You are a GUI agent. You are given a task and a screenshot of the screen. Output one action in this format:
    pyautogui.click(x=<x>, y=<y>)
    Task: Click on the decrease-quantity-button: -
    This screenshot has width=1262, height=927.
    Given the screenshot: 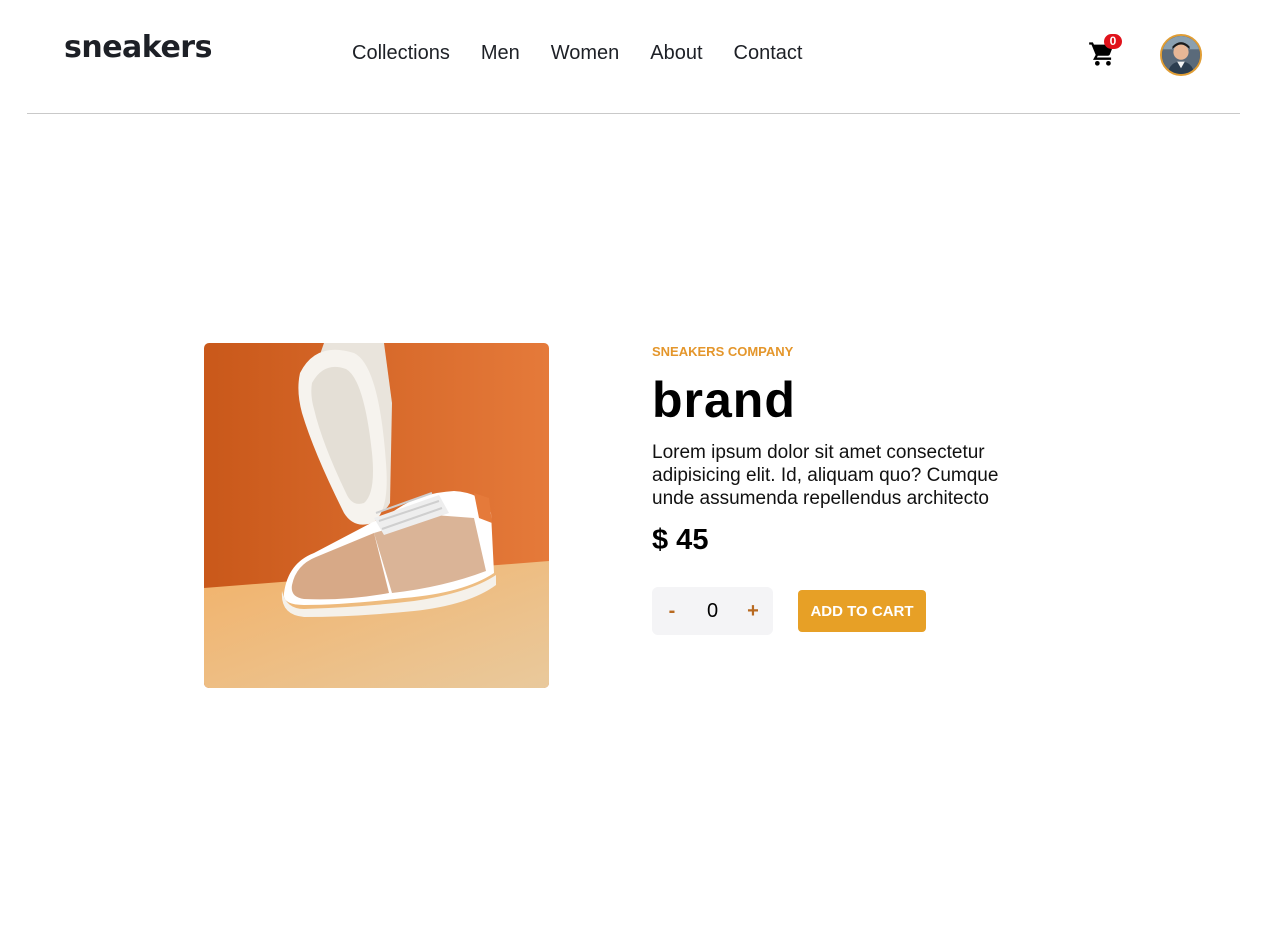 What is the action you would take?
    pyautogui.click(x=672, y=611)
    